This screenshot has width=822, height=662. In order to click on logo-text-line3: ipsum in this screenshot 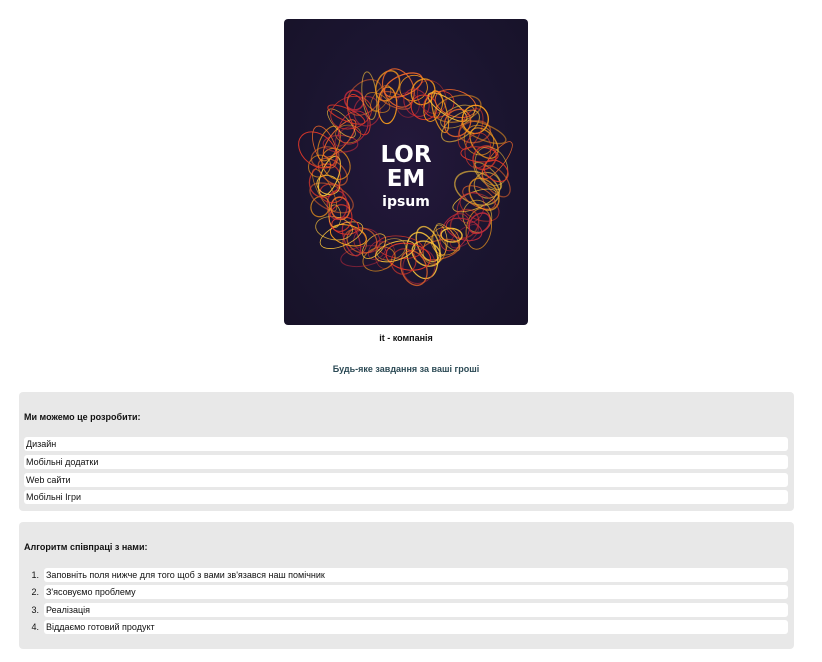, I will do `click(406, 202)`.